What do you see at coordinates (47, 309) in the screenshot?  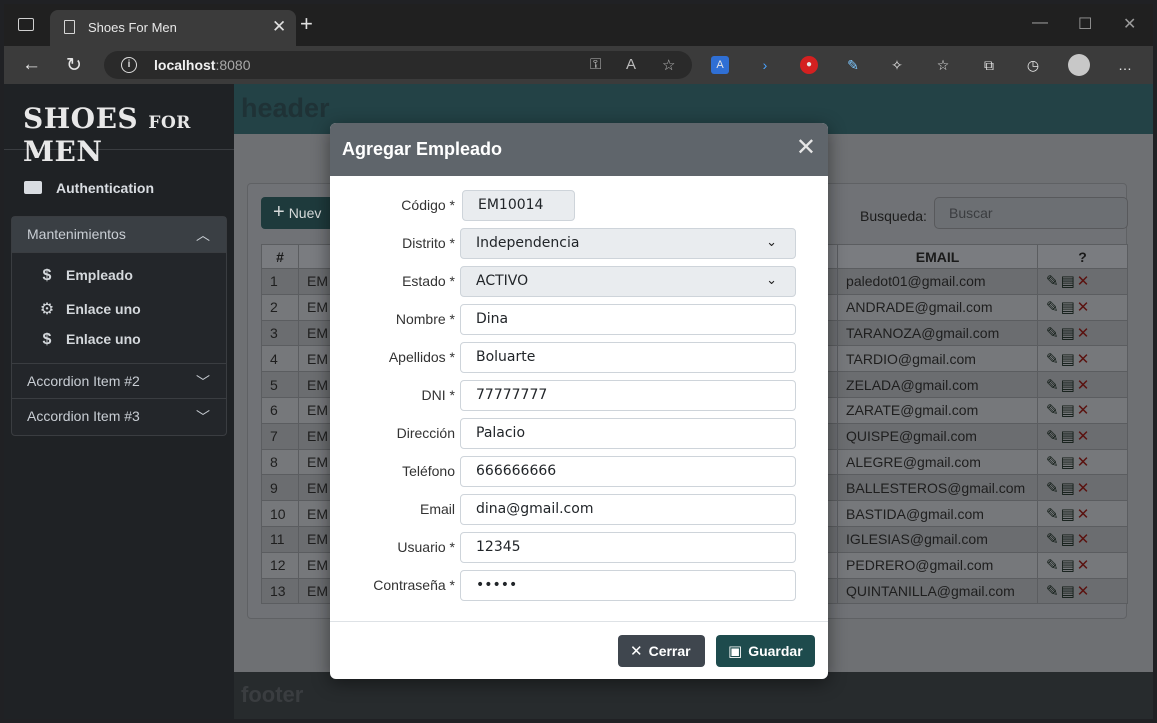 I see `gear-icon: ⚙` at bounding box center [47, 309].